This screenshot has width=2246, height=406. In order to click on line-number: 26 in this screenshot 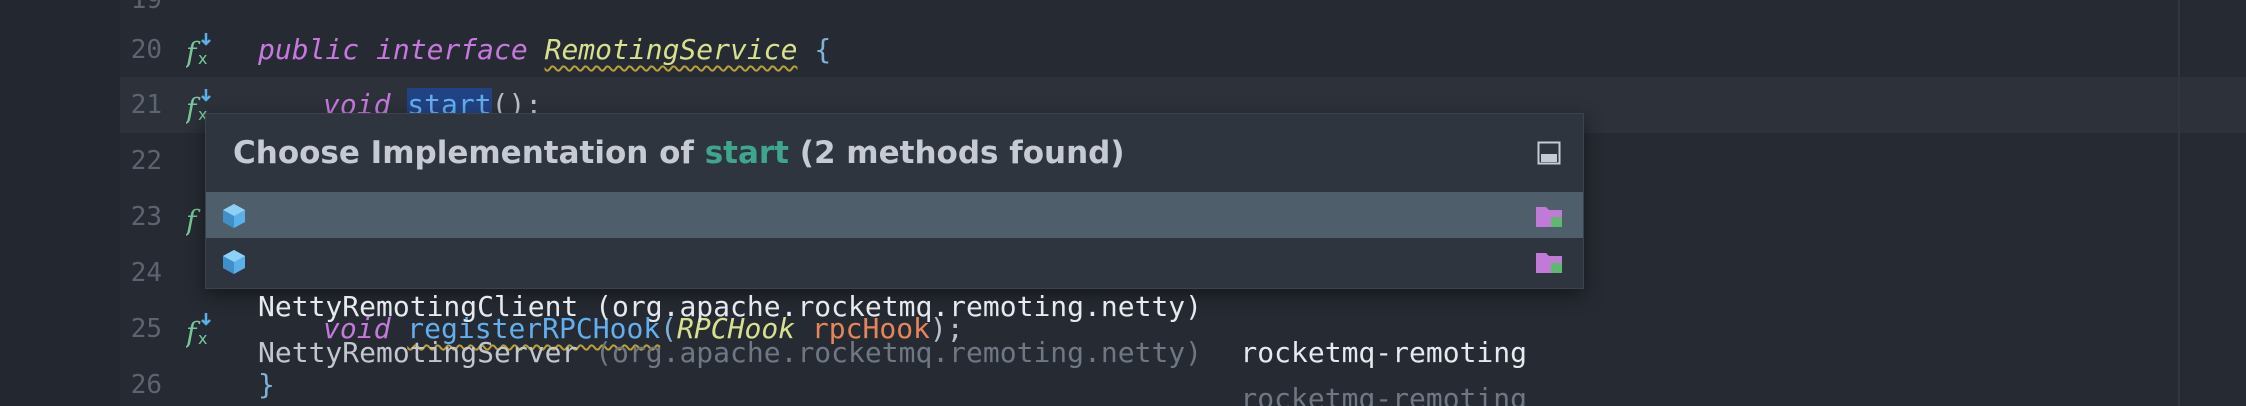, I will do `click(146, 385)`.